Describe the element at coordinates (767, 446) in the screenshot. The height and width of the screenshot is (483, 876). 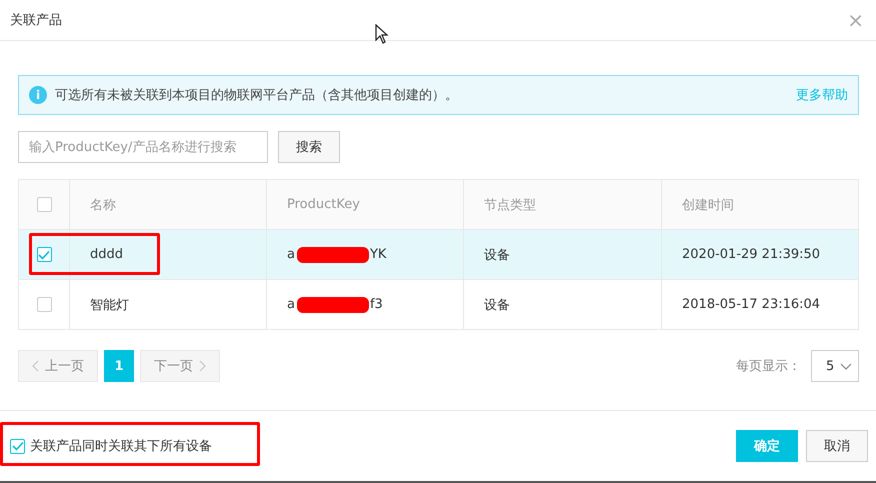
I see `confirm-button: 确定` at that location.